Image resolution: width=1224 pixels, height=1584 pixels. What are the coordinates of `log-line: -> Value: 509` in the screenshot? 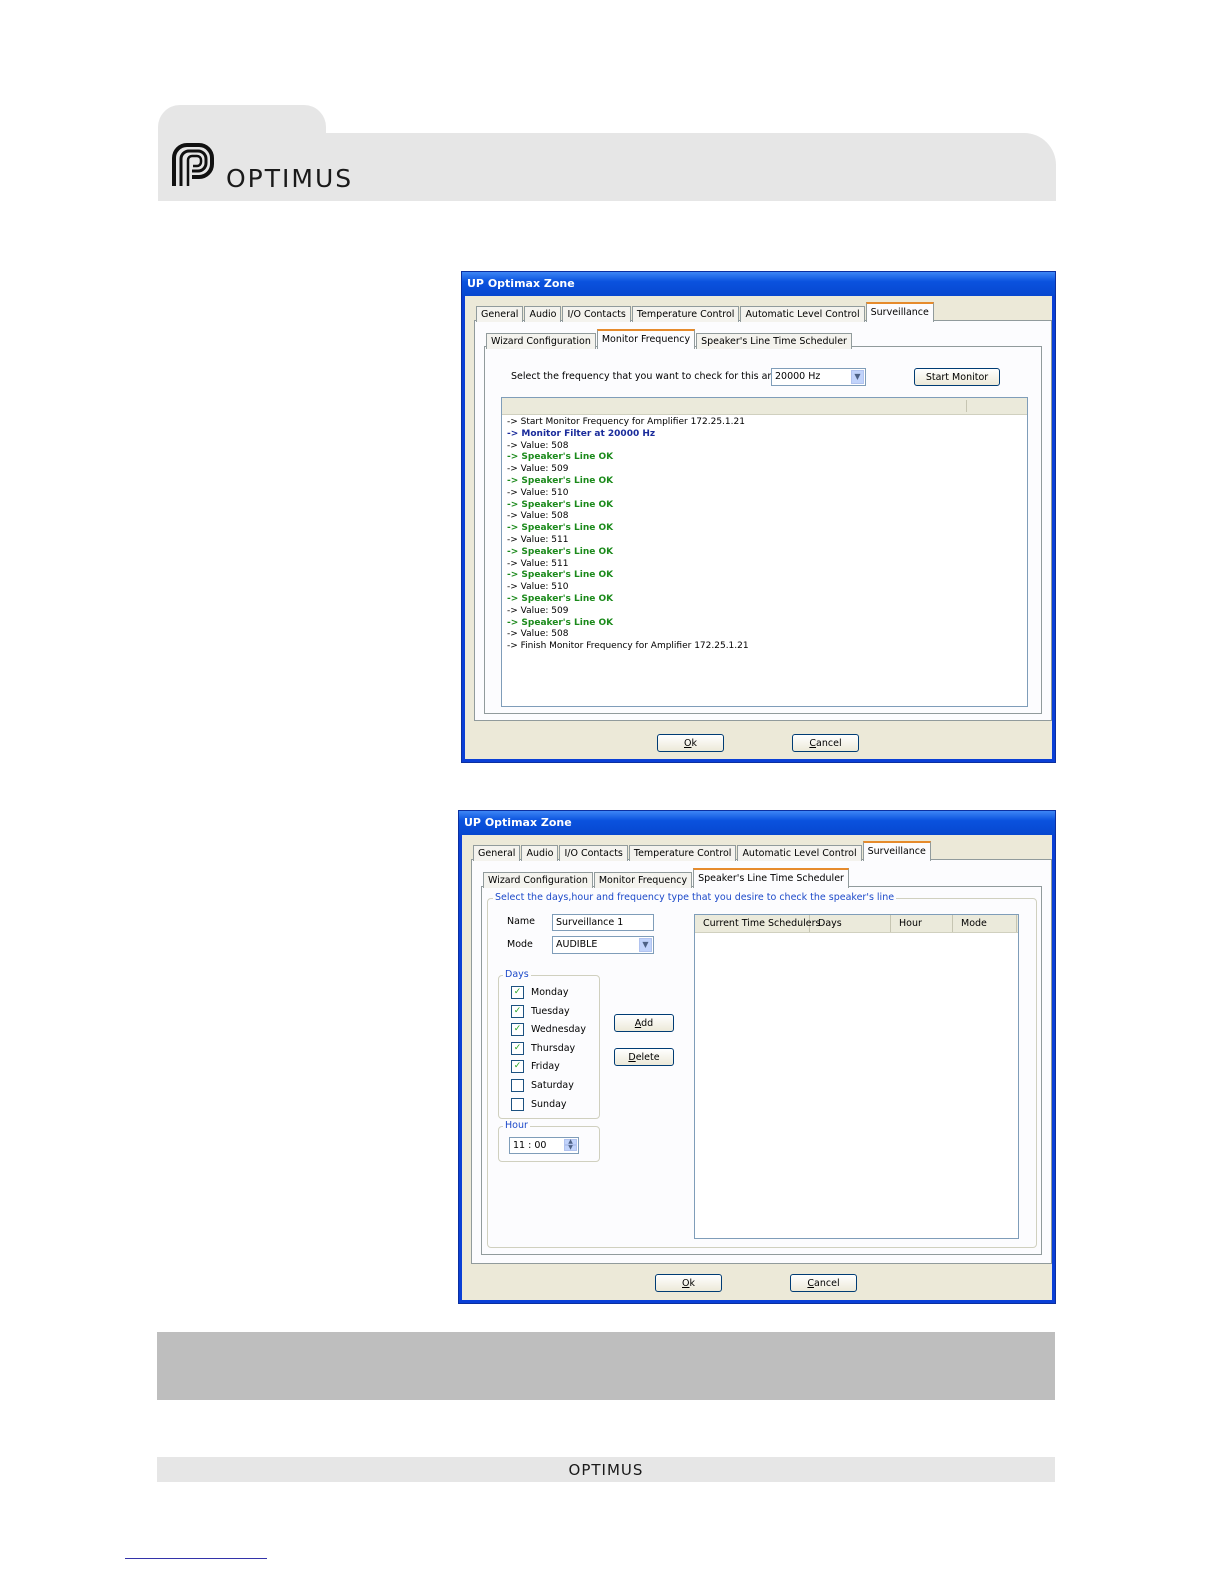 It's located at (538, 469).